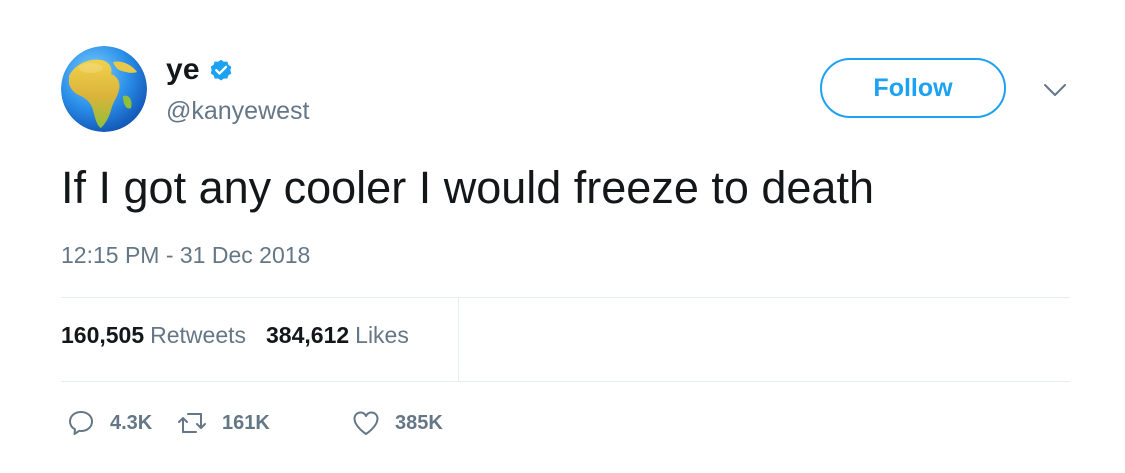 This screenshot has height=473, width=1125. Describe the element at coordinates (419, 422) in the screenshot. I see `like-count: 385K` at that location.